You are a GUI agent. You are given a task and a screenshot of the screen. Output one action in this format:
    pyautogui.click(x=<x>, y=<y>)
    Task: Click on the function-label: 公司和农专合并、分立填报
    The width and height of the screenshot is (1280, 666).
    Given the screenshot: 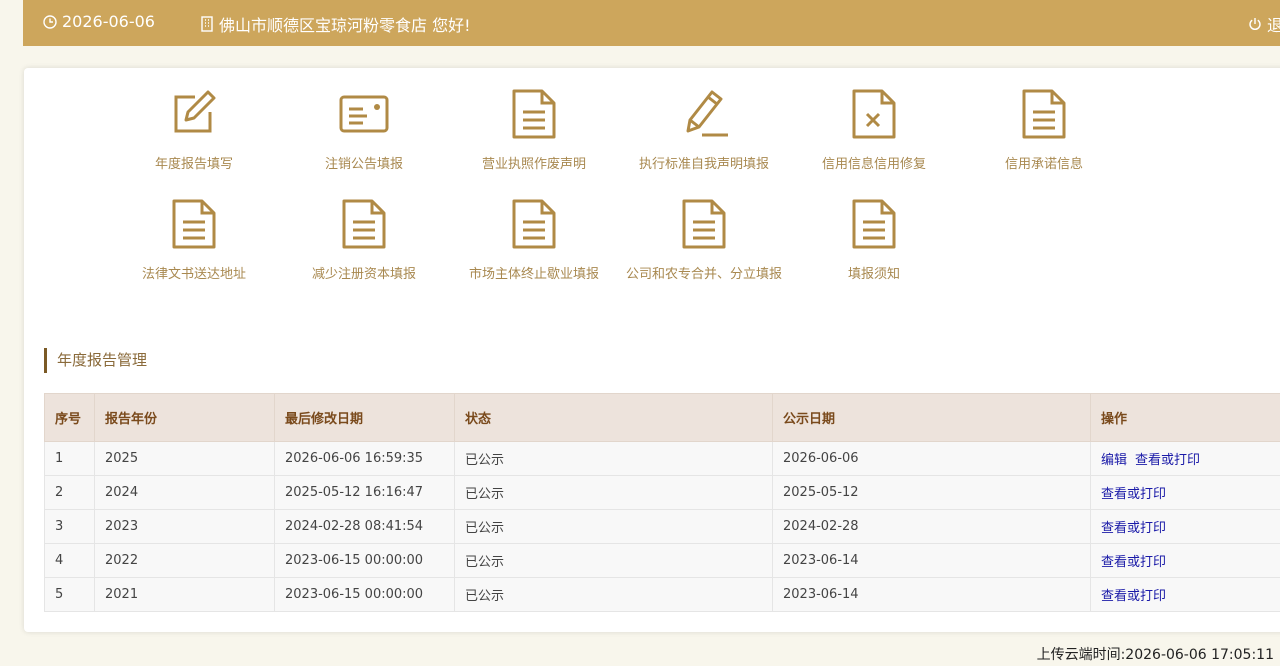 What is the action you would take?
    pyautogui.click(x=703, y=274)
    